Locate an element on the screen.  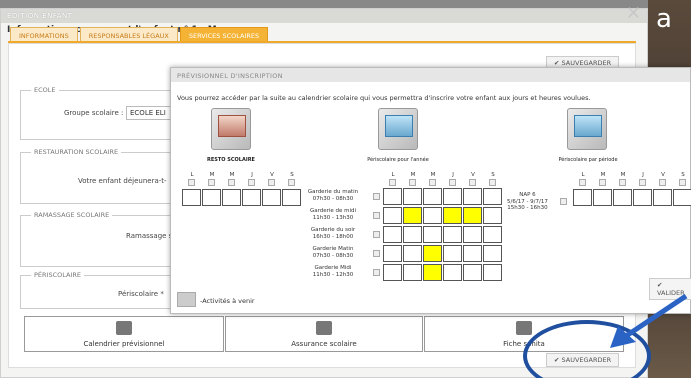
periscolaire-row-label: Garderie du soir 16h30 - 18h00 is located at coordinates (333, 233).